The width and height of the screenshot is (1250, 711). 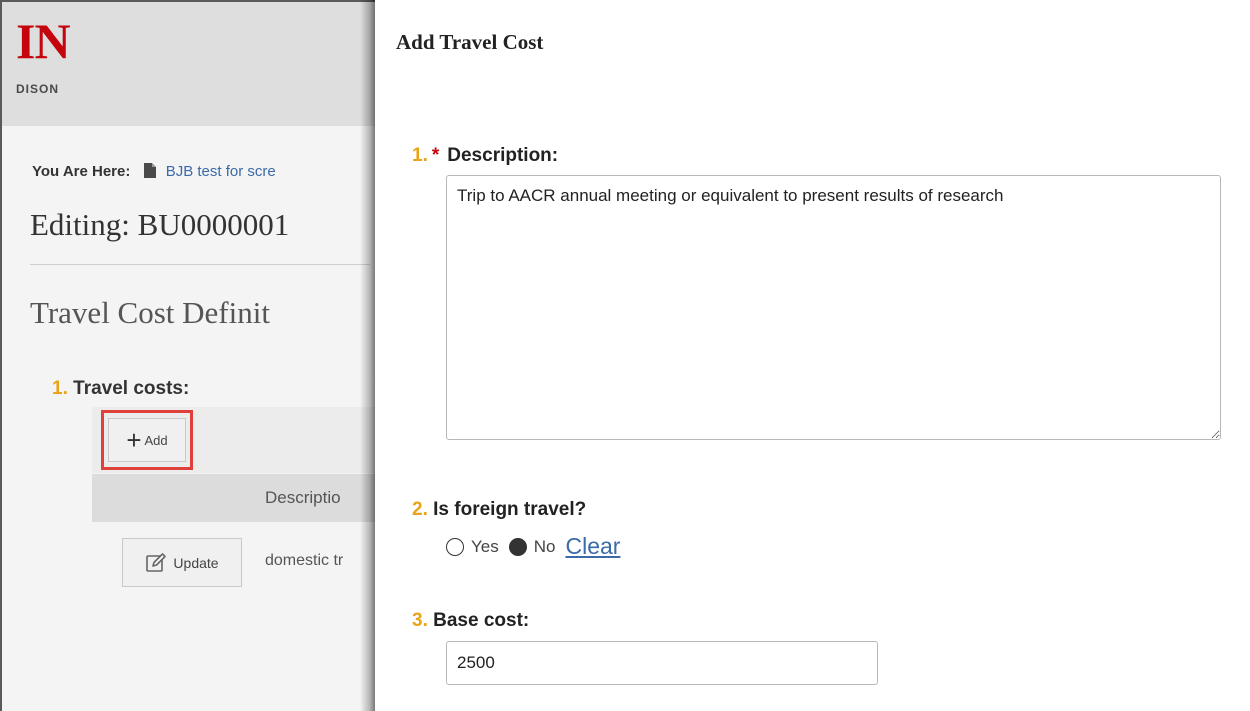 I want to click on site-header: IN DISON, so click(x=188, y=64).